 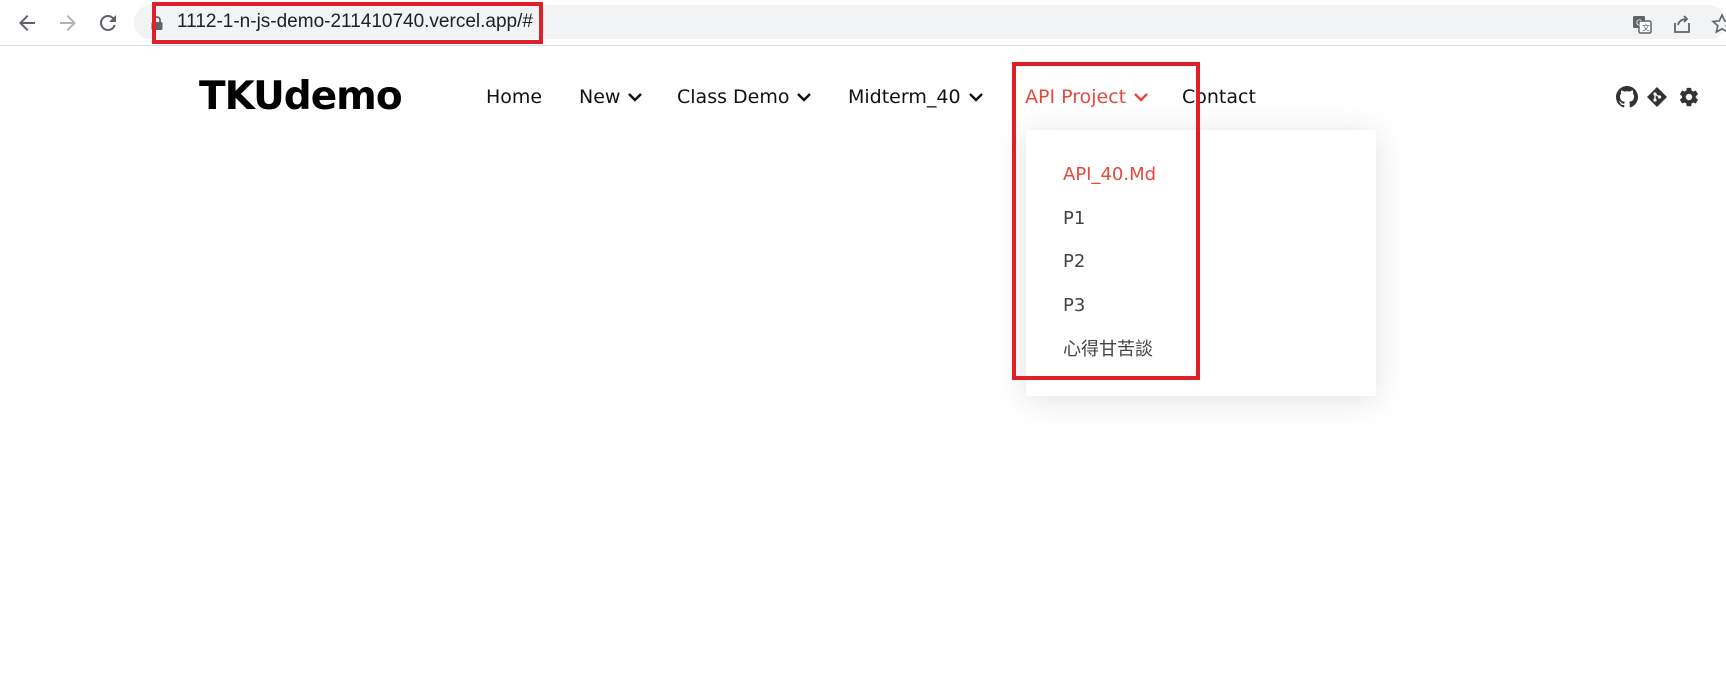 What do you see at coordinates (733, 97) in the screenshot?
I see `nav-class-demo-label: Class Demo` at bounding box center [733, 97].